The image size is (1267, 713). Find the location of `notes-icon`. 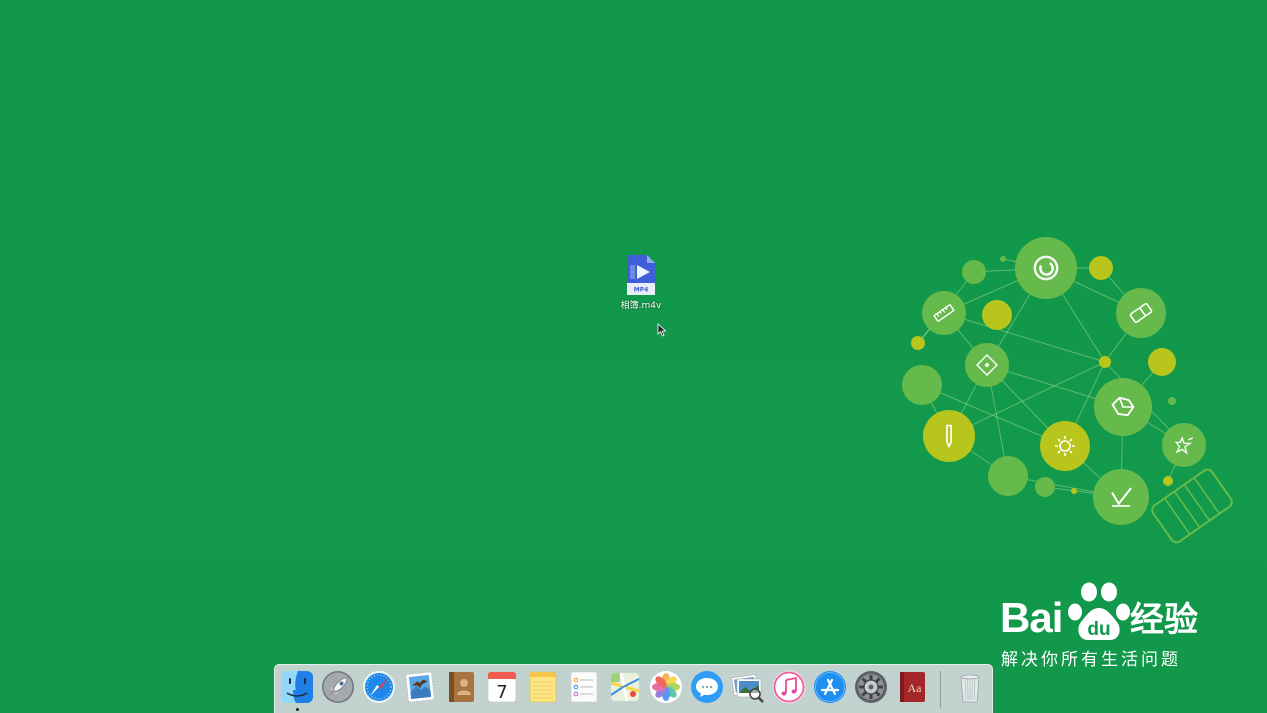

notes-icon is located at coordinates (543, 687).